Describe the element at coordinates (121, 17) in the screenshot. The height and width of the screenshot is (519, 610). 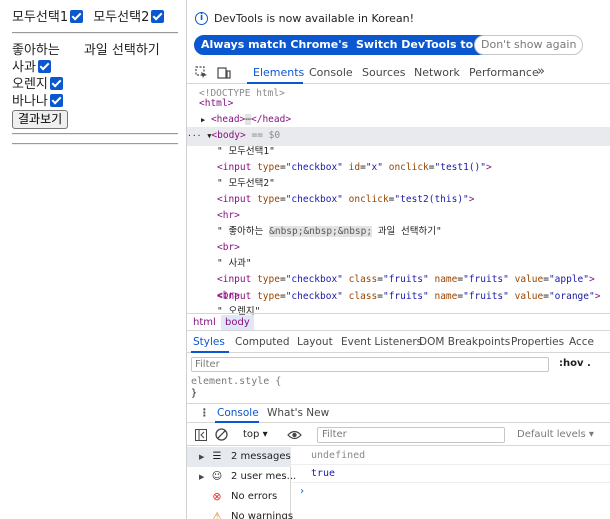
I see `select-all-2-label: 모두선택2` at that location.